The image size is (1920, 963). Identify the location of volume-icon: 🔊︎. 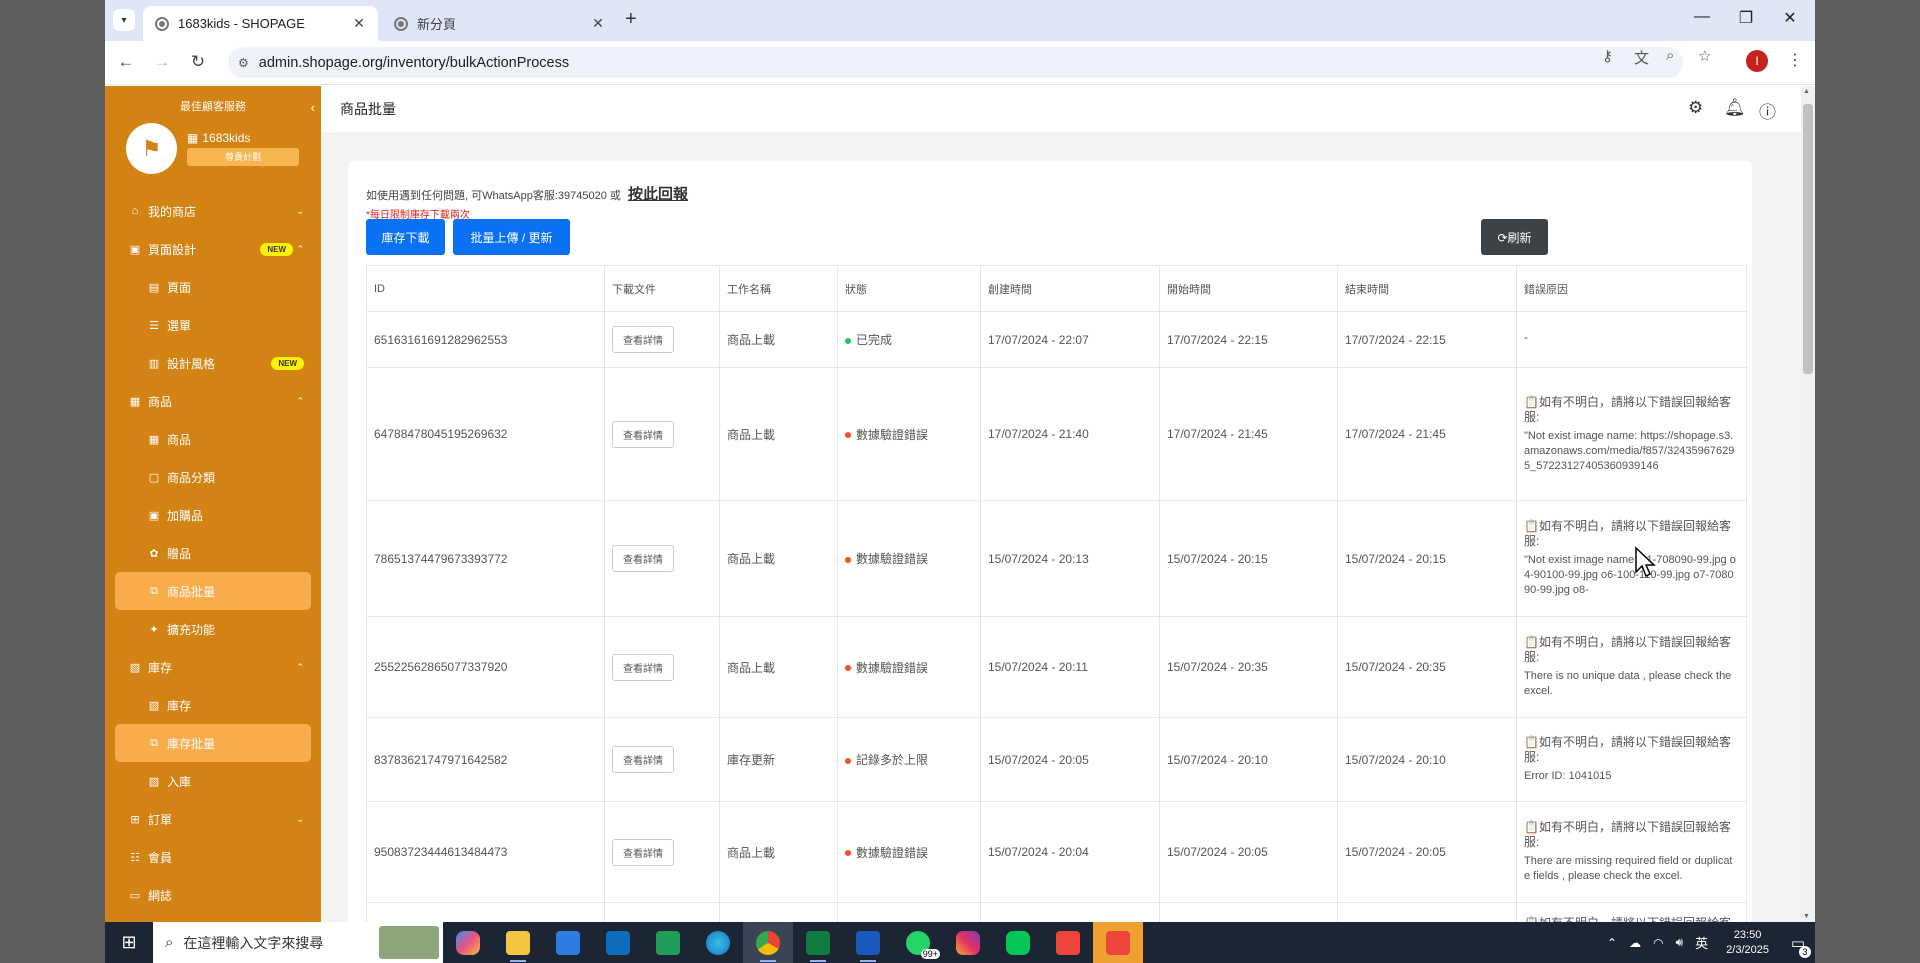
(1680, 942).